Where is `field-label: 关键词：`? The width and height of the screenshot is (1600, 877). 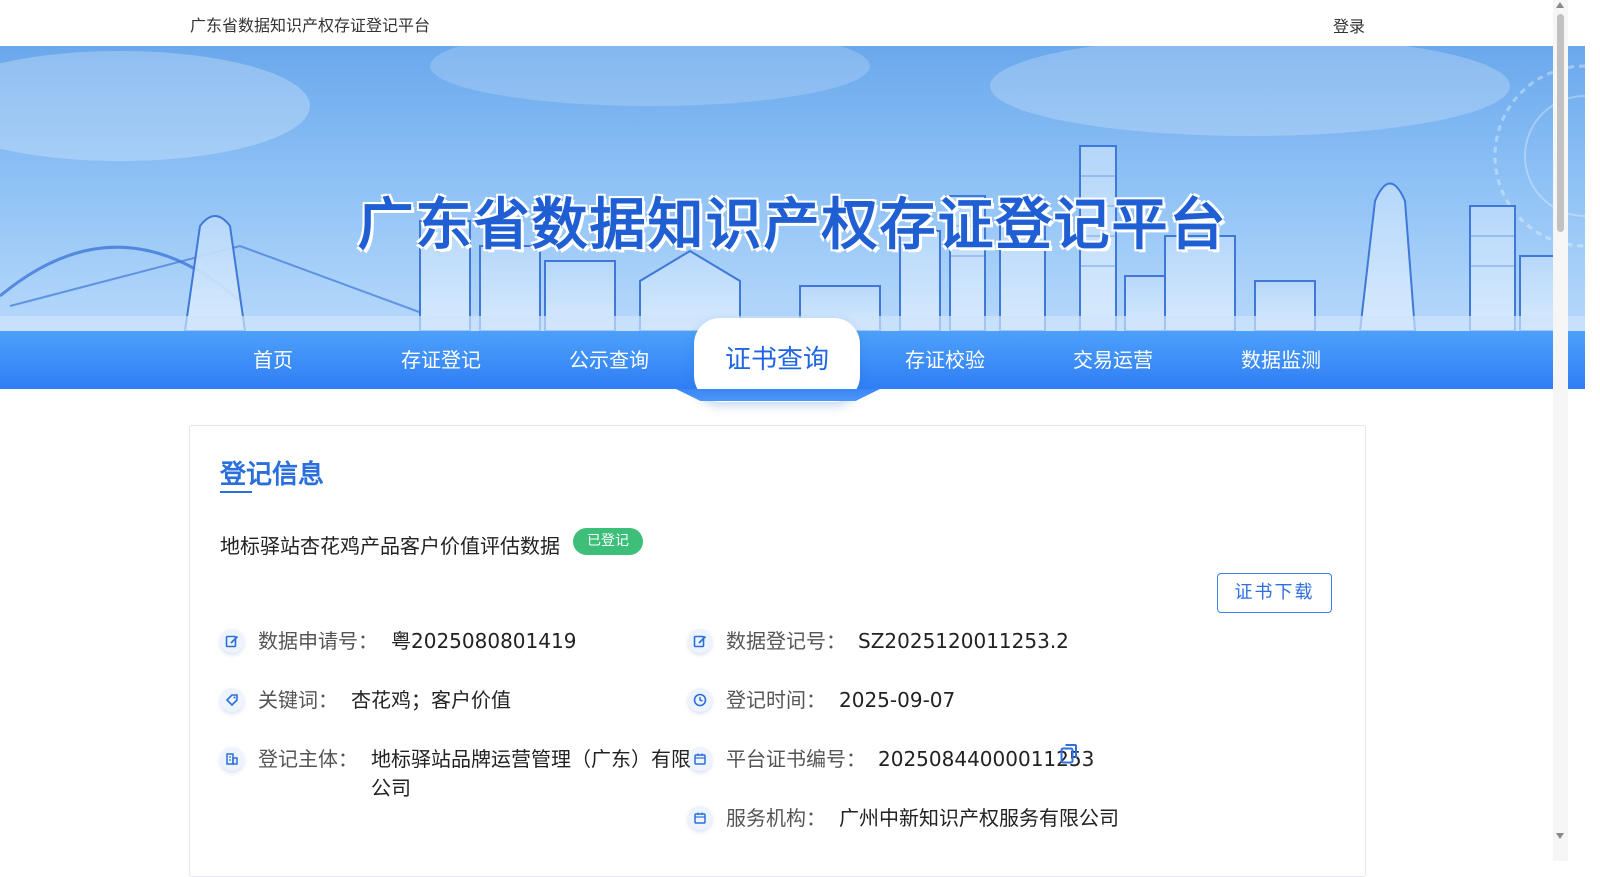 field-label: 关键词： is located at coordinates (298, 700).